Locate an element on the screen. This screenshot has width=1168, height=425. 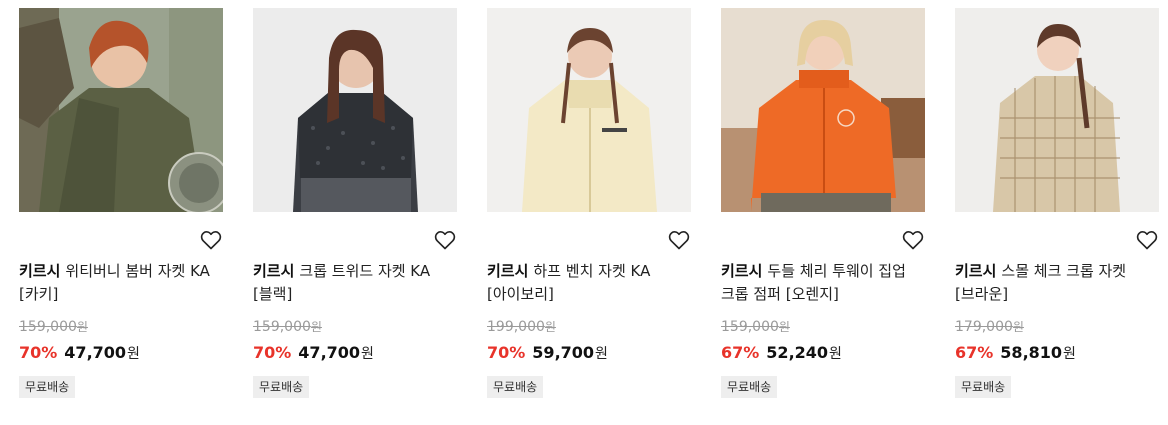
product-title: 키르시 하프 벤치 자켓 KA [아이보리] is located at coordinates (587, 283).